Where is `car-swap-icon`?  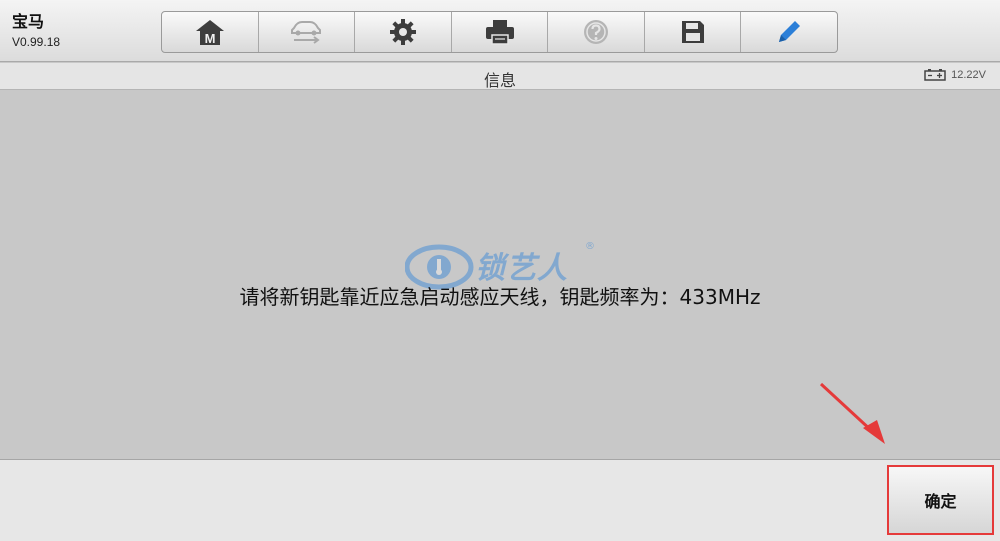 car-swap-icon is located at coordinates (306, 32).